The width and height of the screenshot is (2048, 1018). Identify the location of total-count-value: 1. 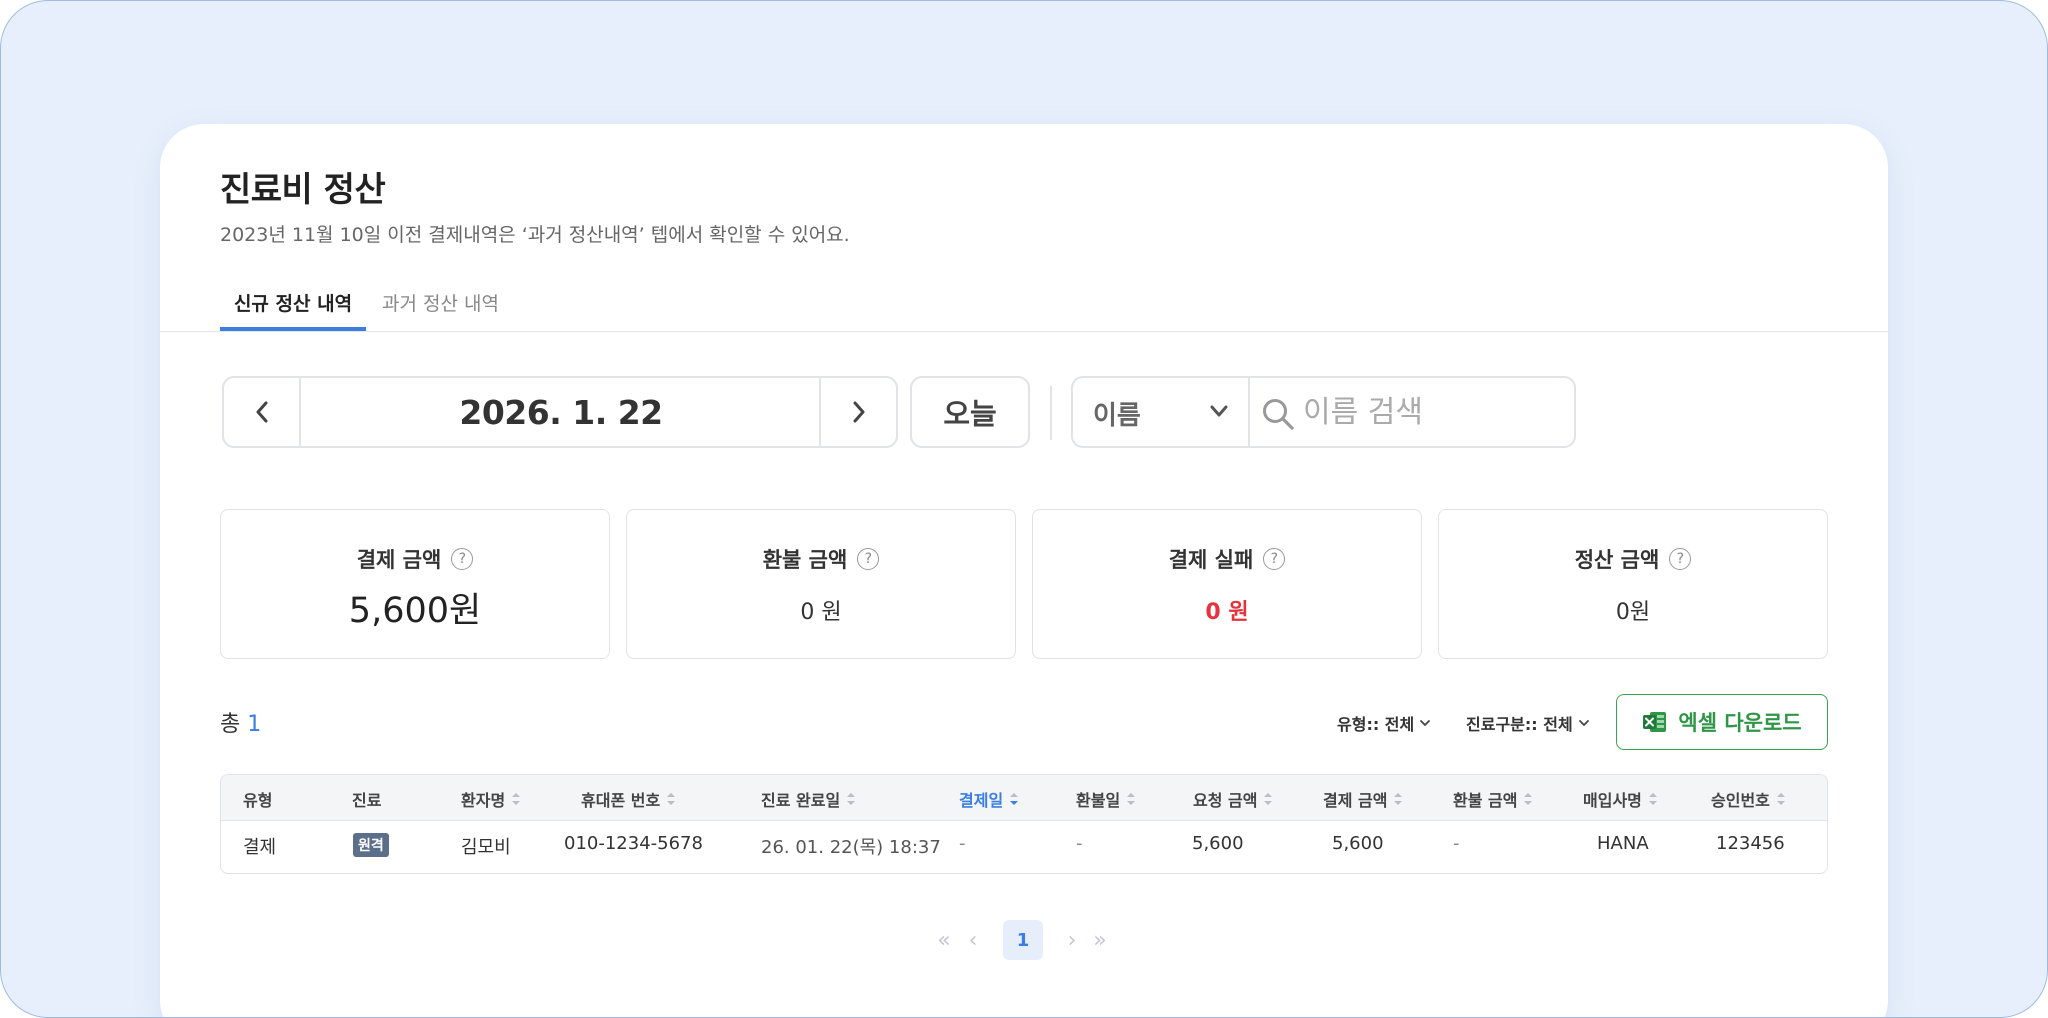
(254, 724).